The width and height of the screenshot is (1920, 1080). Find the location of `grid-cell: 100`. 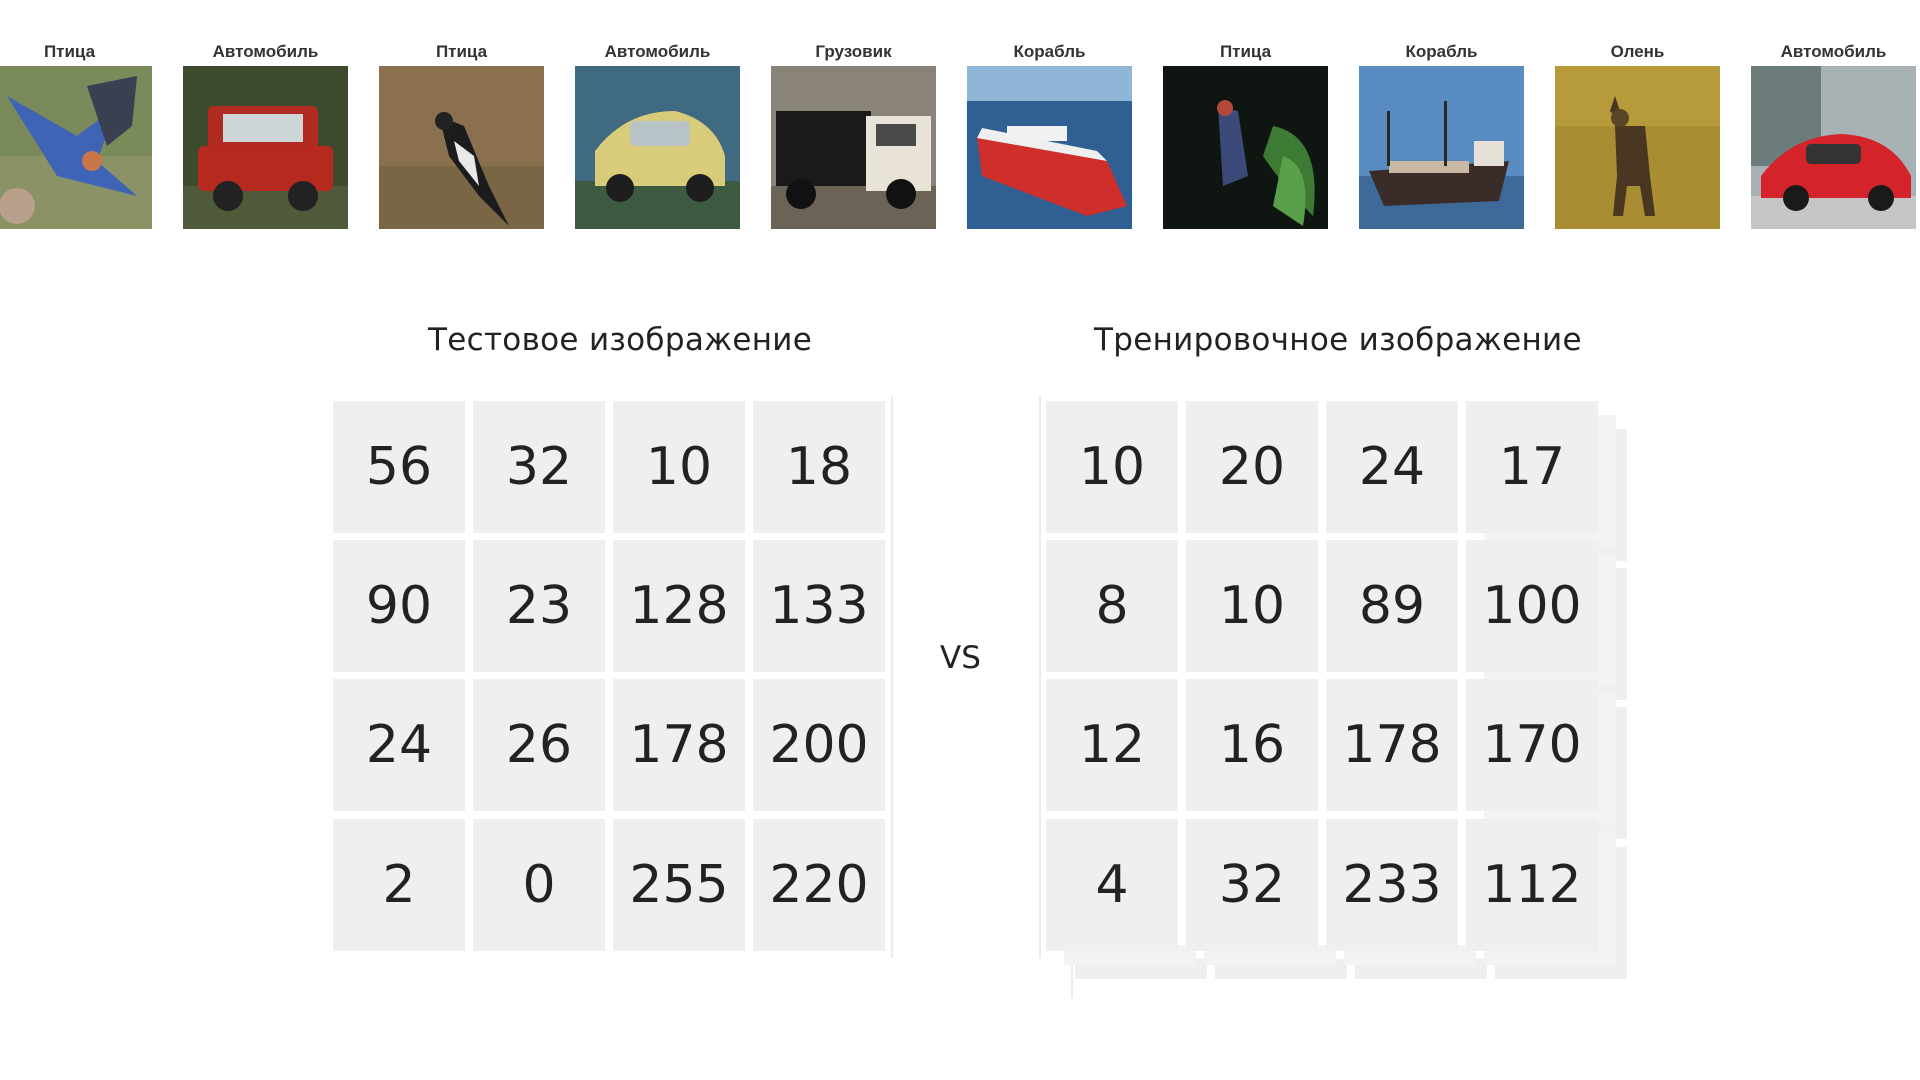

grid-cell: 100 is located at coordinates (1532, 606).